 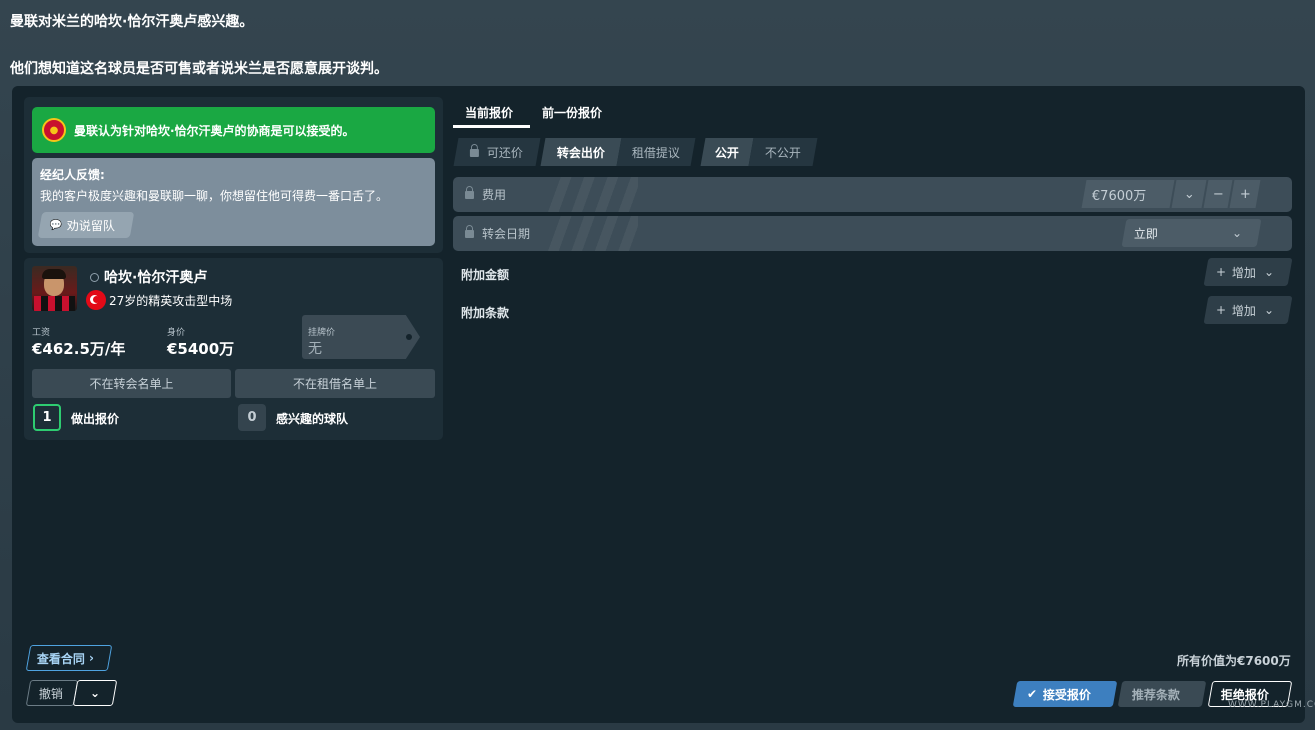 I want to click on add-clause-button: + 增加 ⌄, so click(x=1248, y=310).